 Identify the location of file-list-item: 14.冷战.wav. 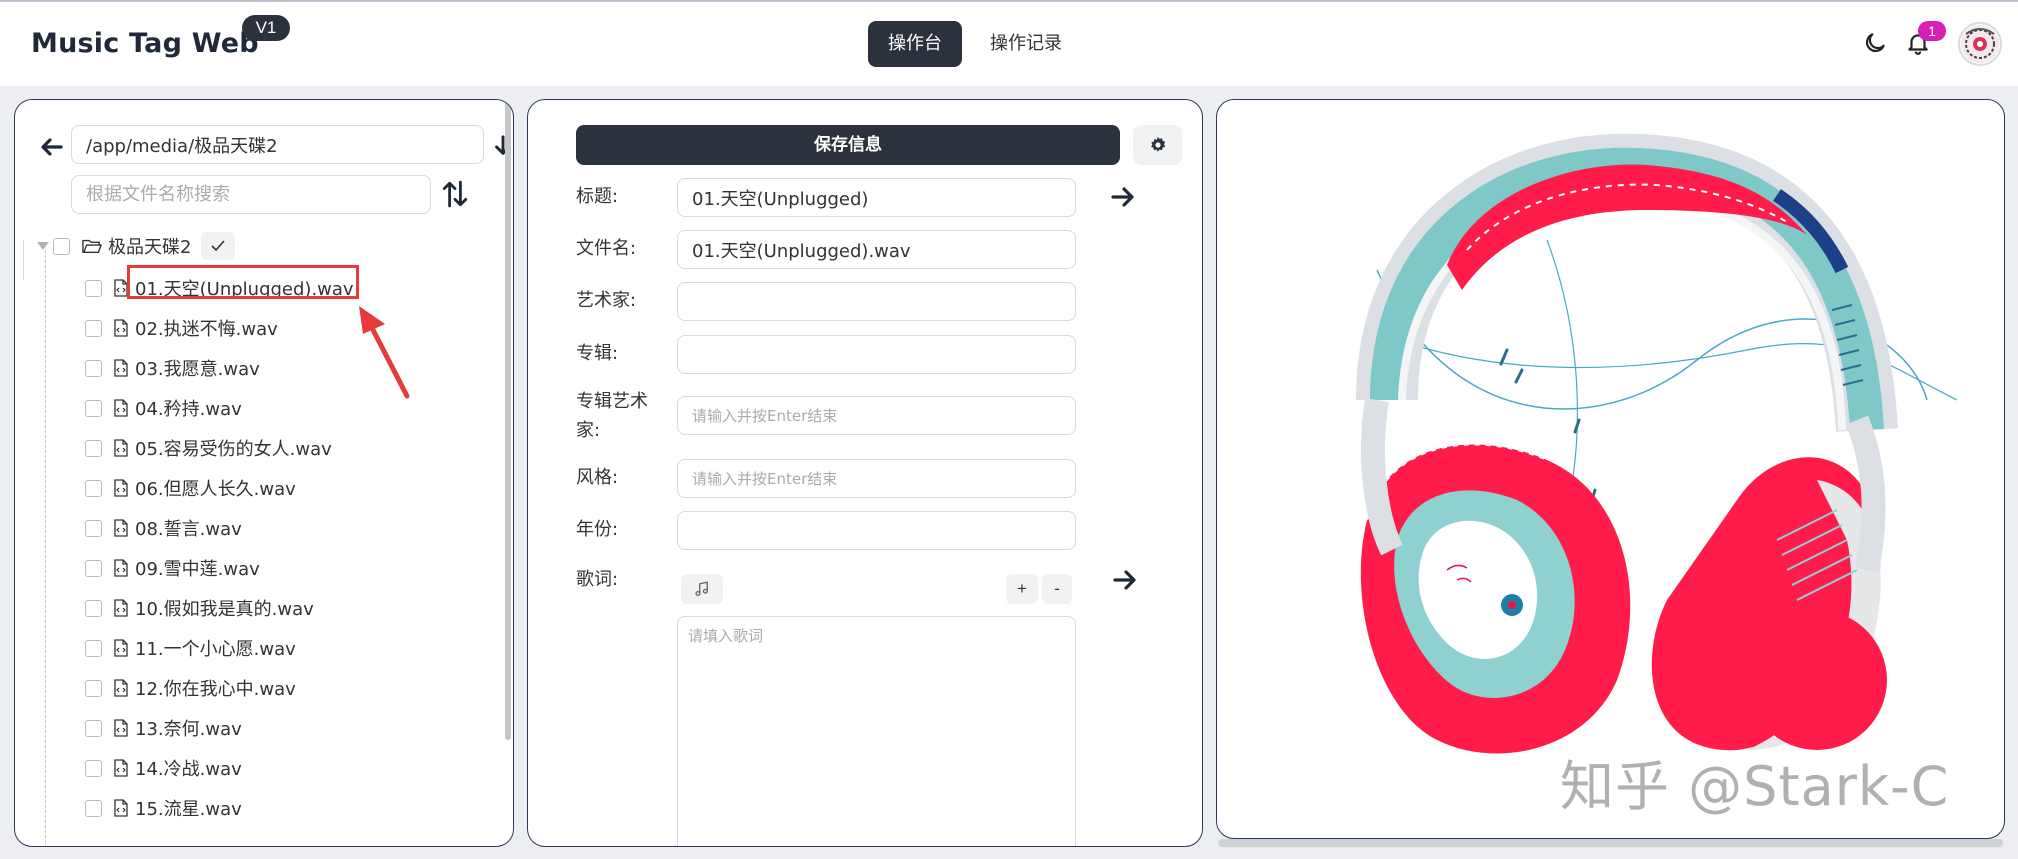
(163, 768).